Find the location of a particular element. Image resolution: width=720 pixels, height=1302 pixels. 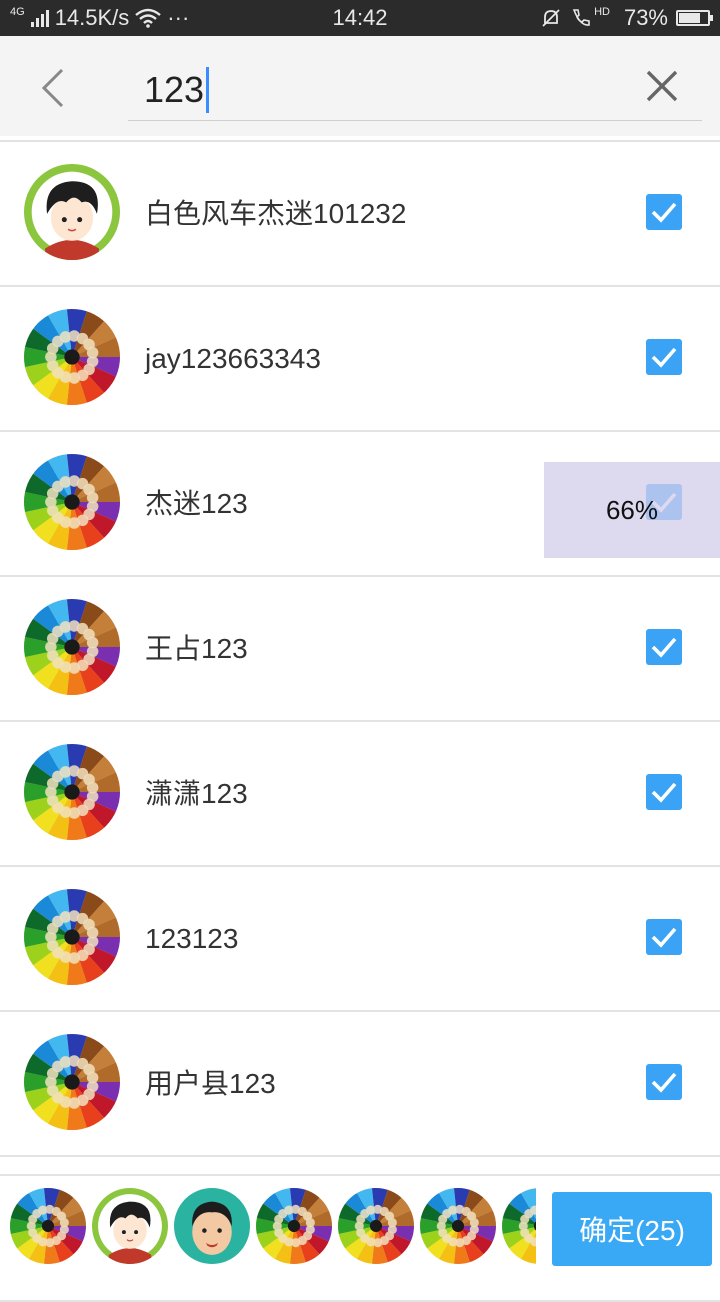

confirm-button: 确定(25) is located at coordinates (632, 1229).